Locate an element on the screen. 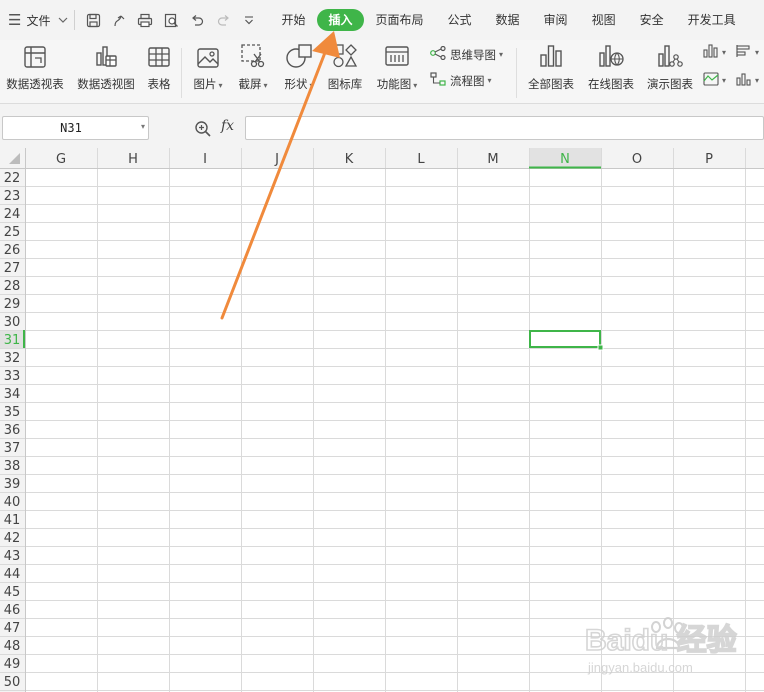  column-header: N is located at coordinates (565, 159).